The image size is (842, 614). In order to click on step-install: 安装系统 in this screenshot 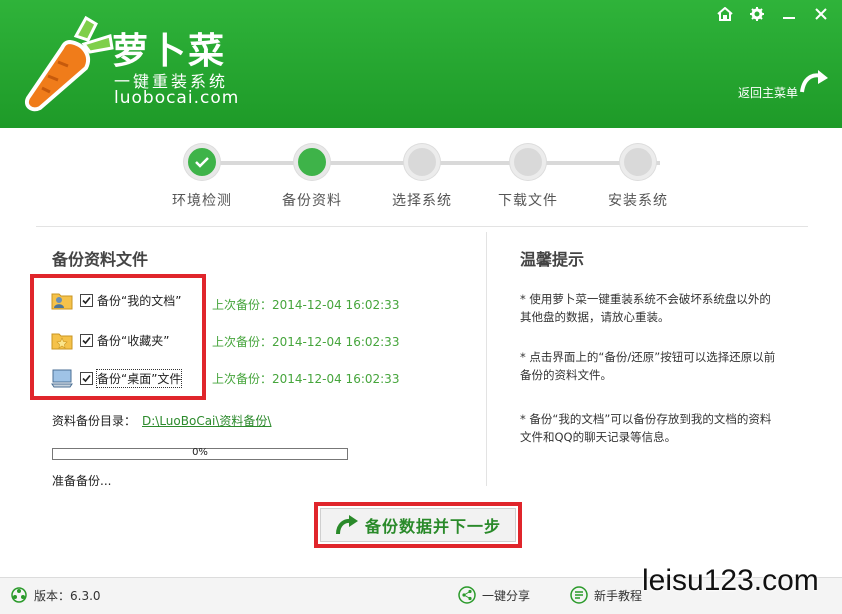, I will do `click(638, 175)`.